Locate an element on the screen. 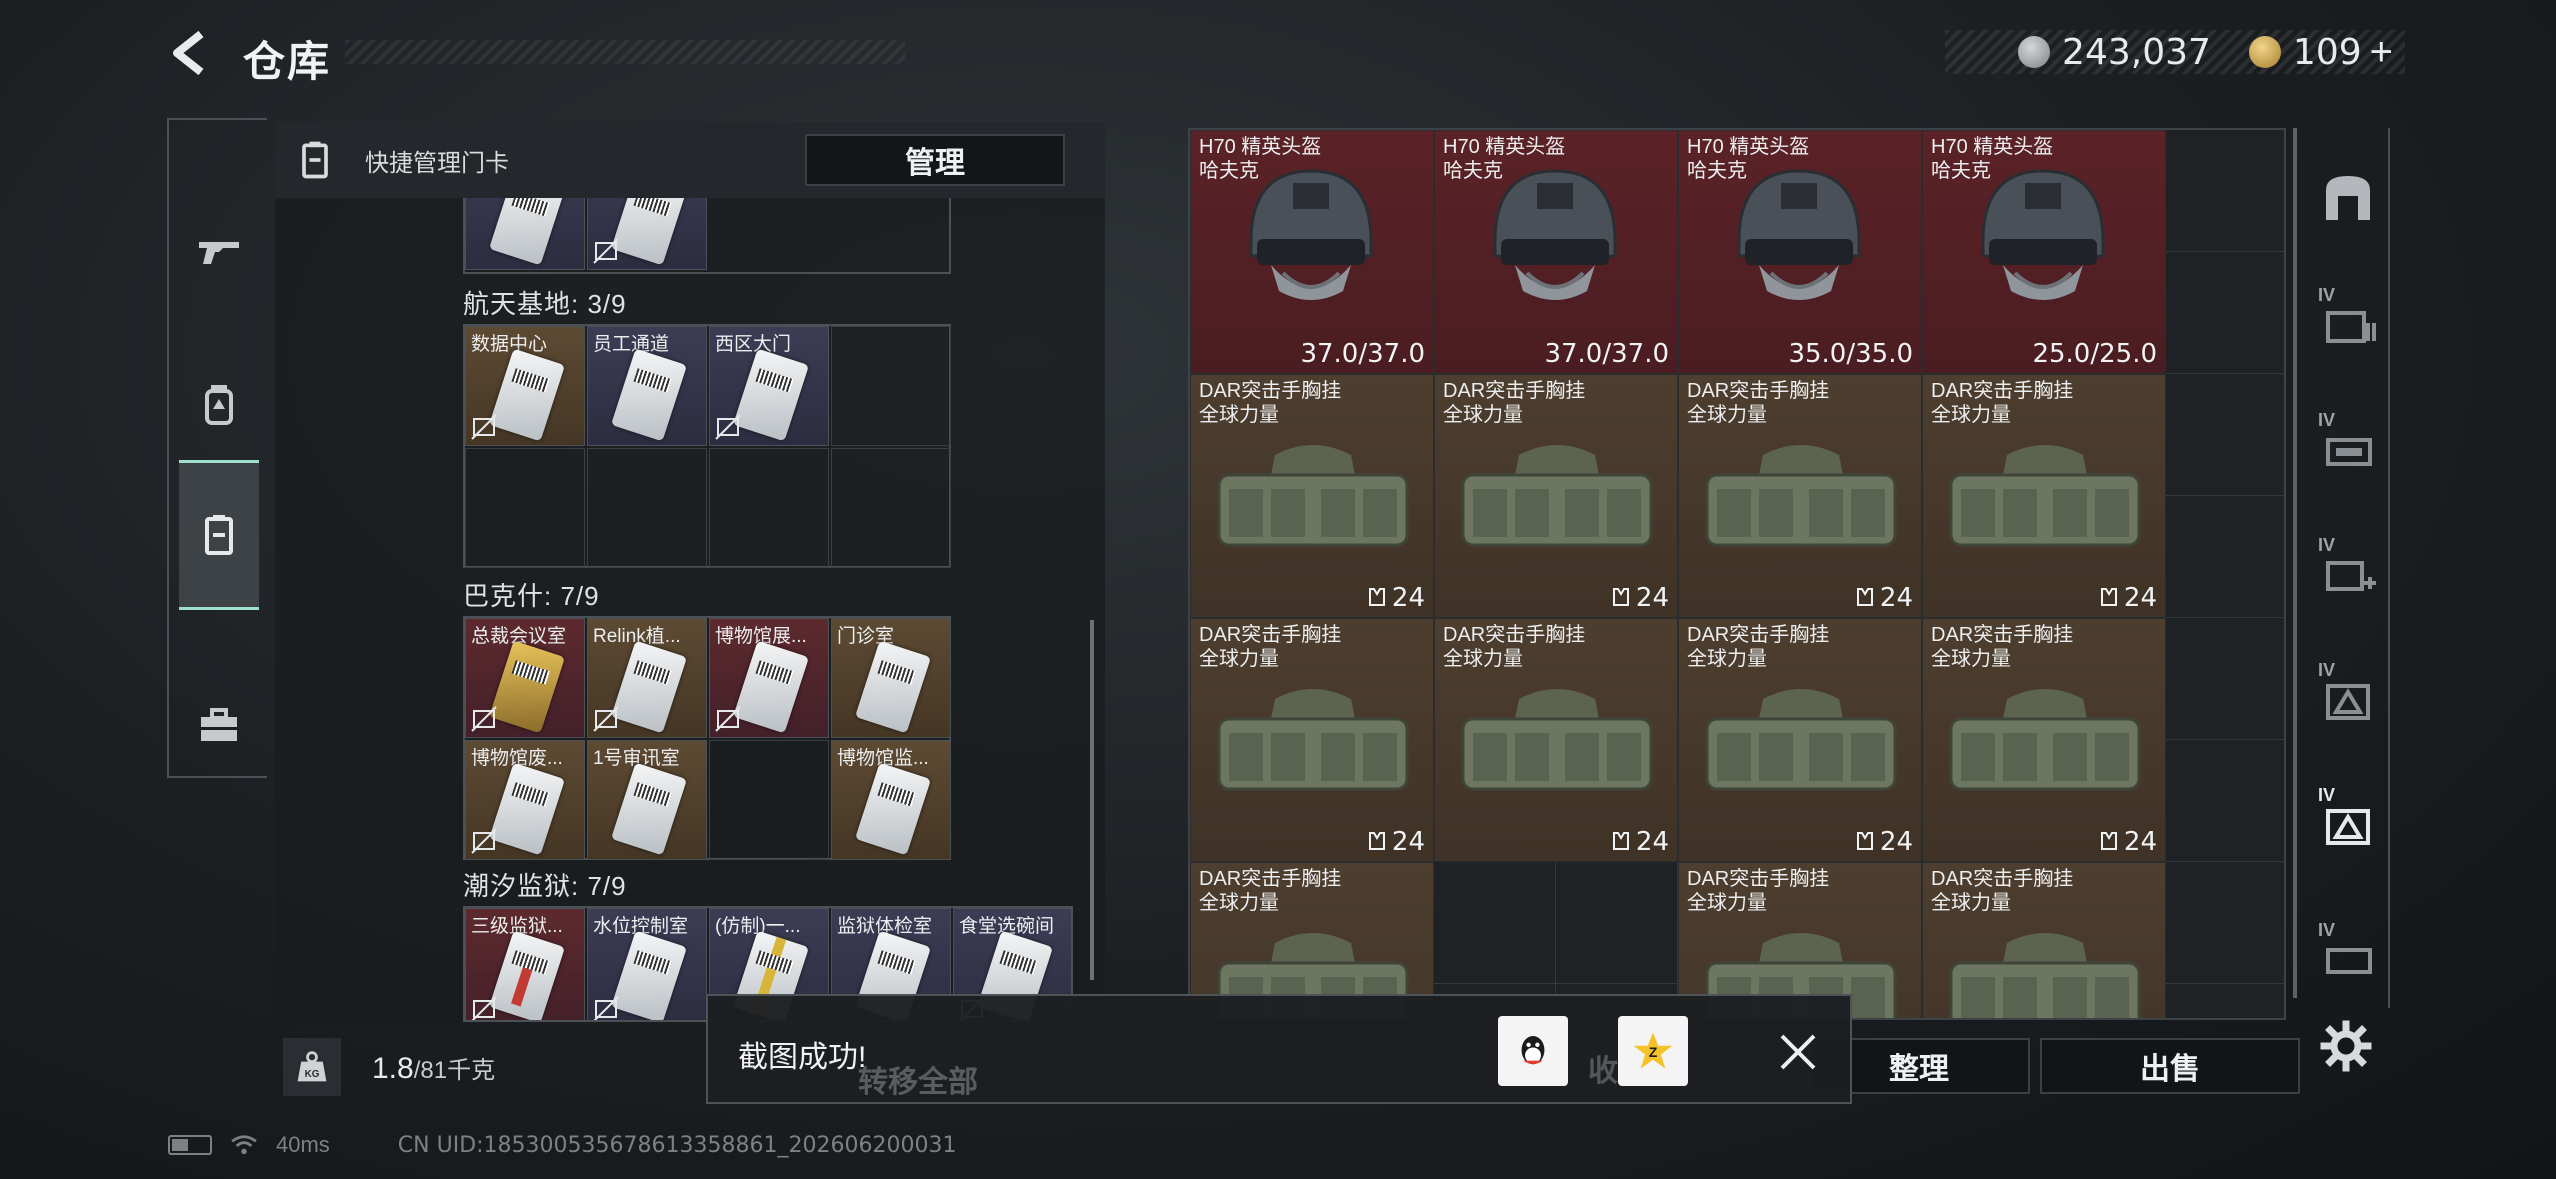 This screenshot has height=1179, width=2556. gear-icon is located at coordinates (2346, 1046).